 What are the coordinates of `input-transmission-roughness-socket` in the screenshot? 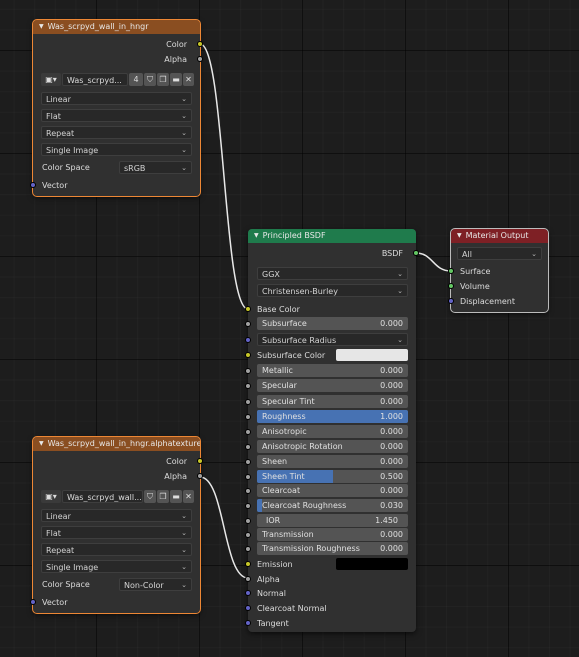 It's located at (248, 549).